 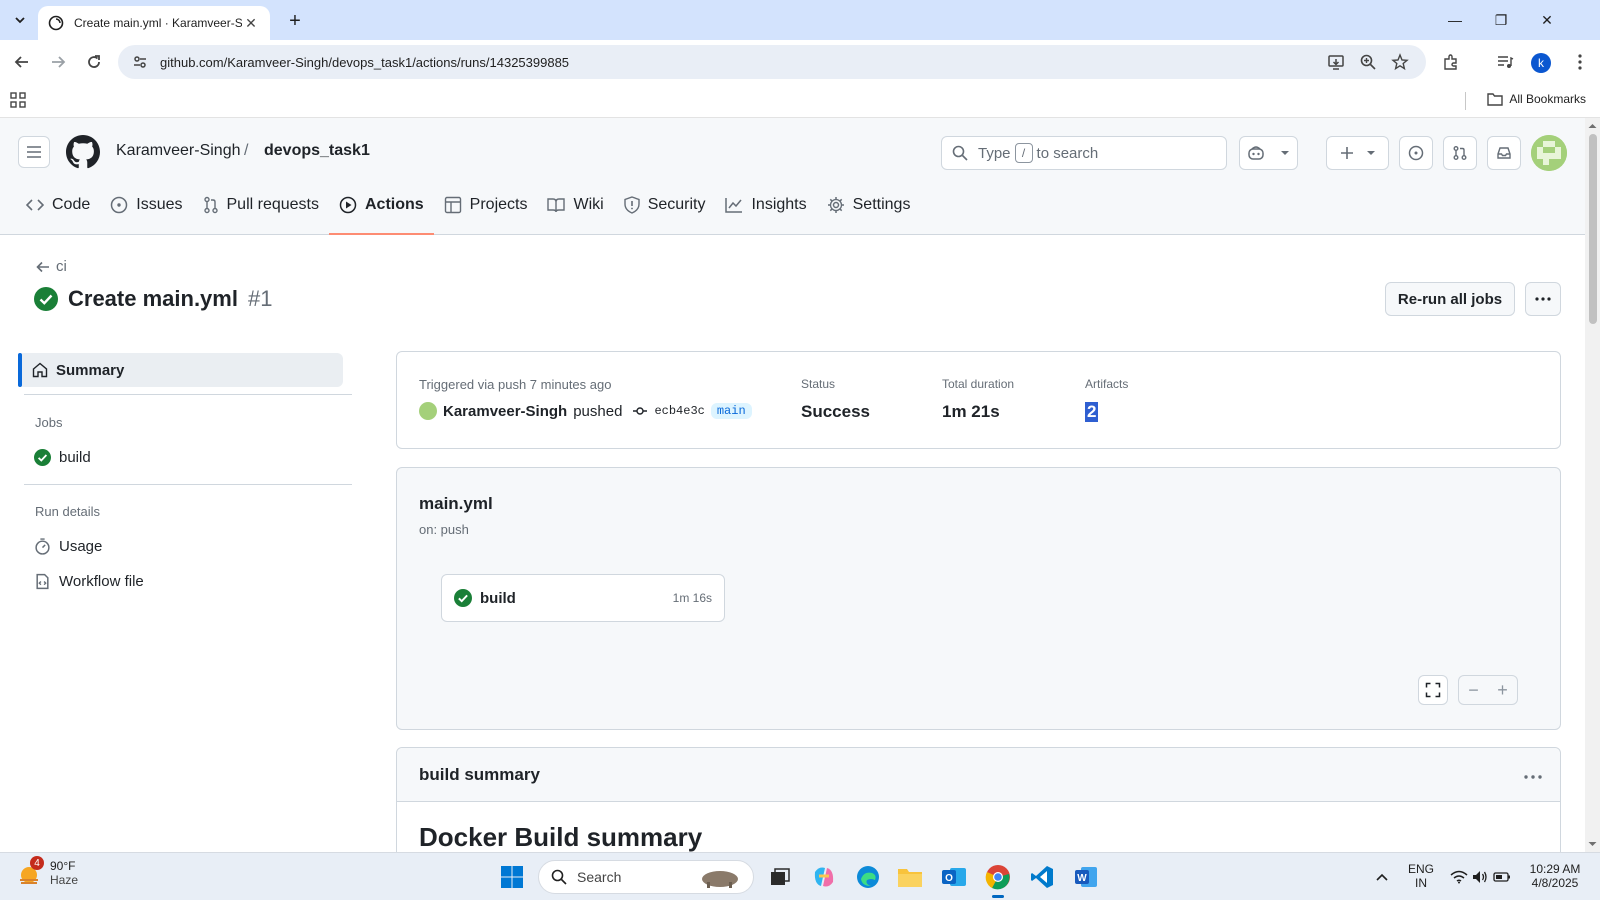 What do you see at coordinates (61, 266) in the screenshot?
I see `back-link-label: ci` at bounding box center [61, 266].